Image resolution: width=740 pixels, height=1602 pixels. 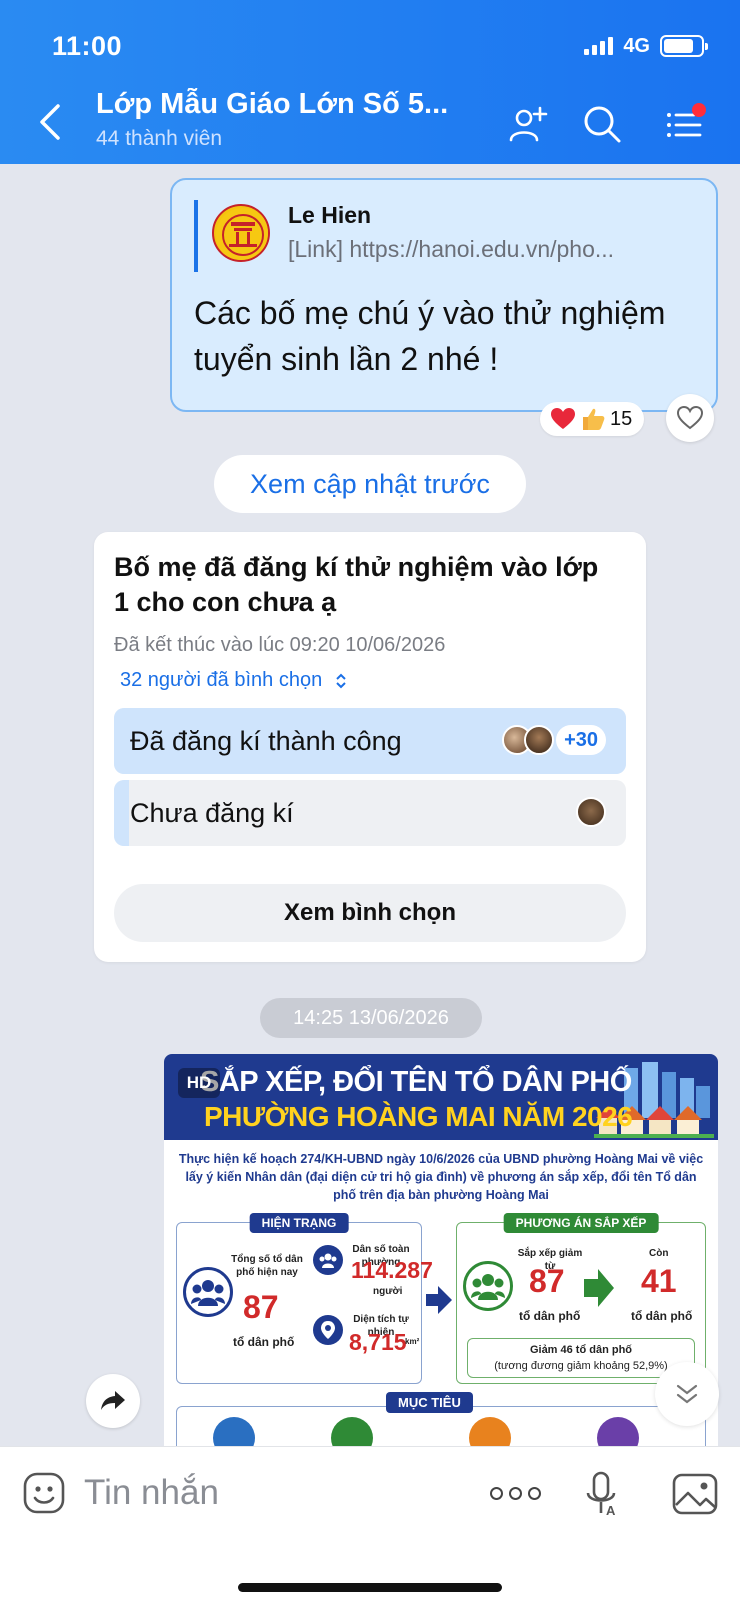 What do you see at coordinates (618, 1431) in the screenshot?
I see `building-goal-icon` at bounding box center [618, 1431].